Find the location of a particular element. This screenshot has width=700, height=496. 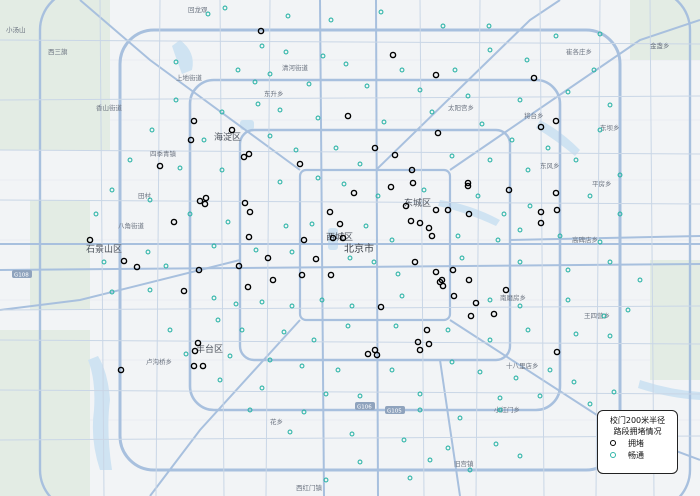

place-label: 东坝乡 is located at coordinates (610, 127).